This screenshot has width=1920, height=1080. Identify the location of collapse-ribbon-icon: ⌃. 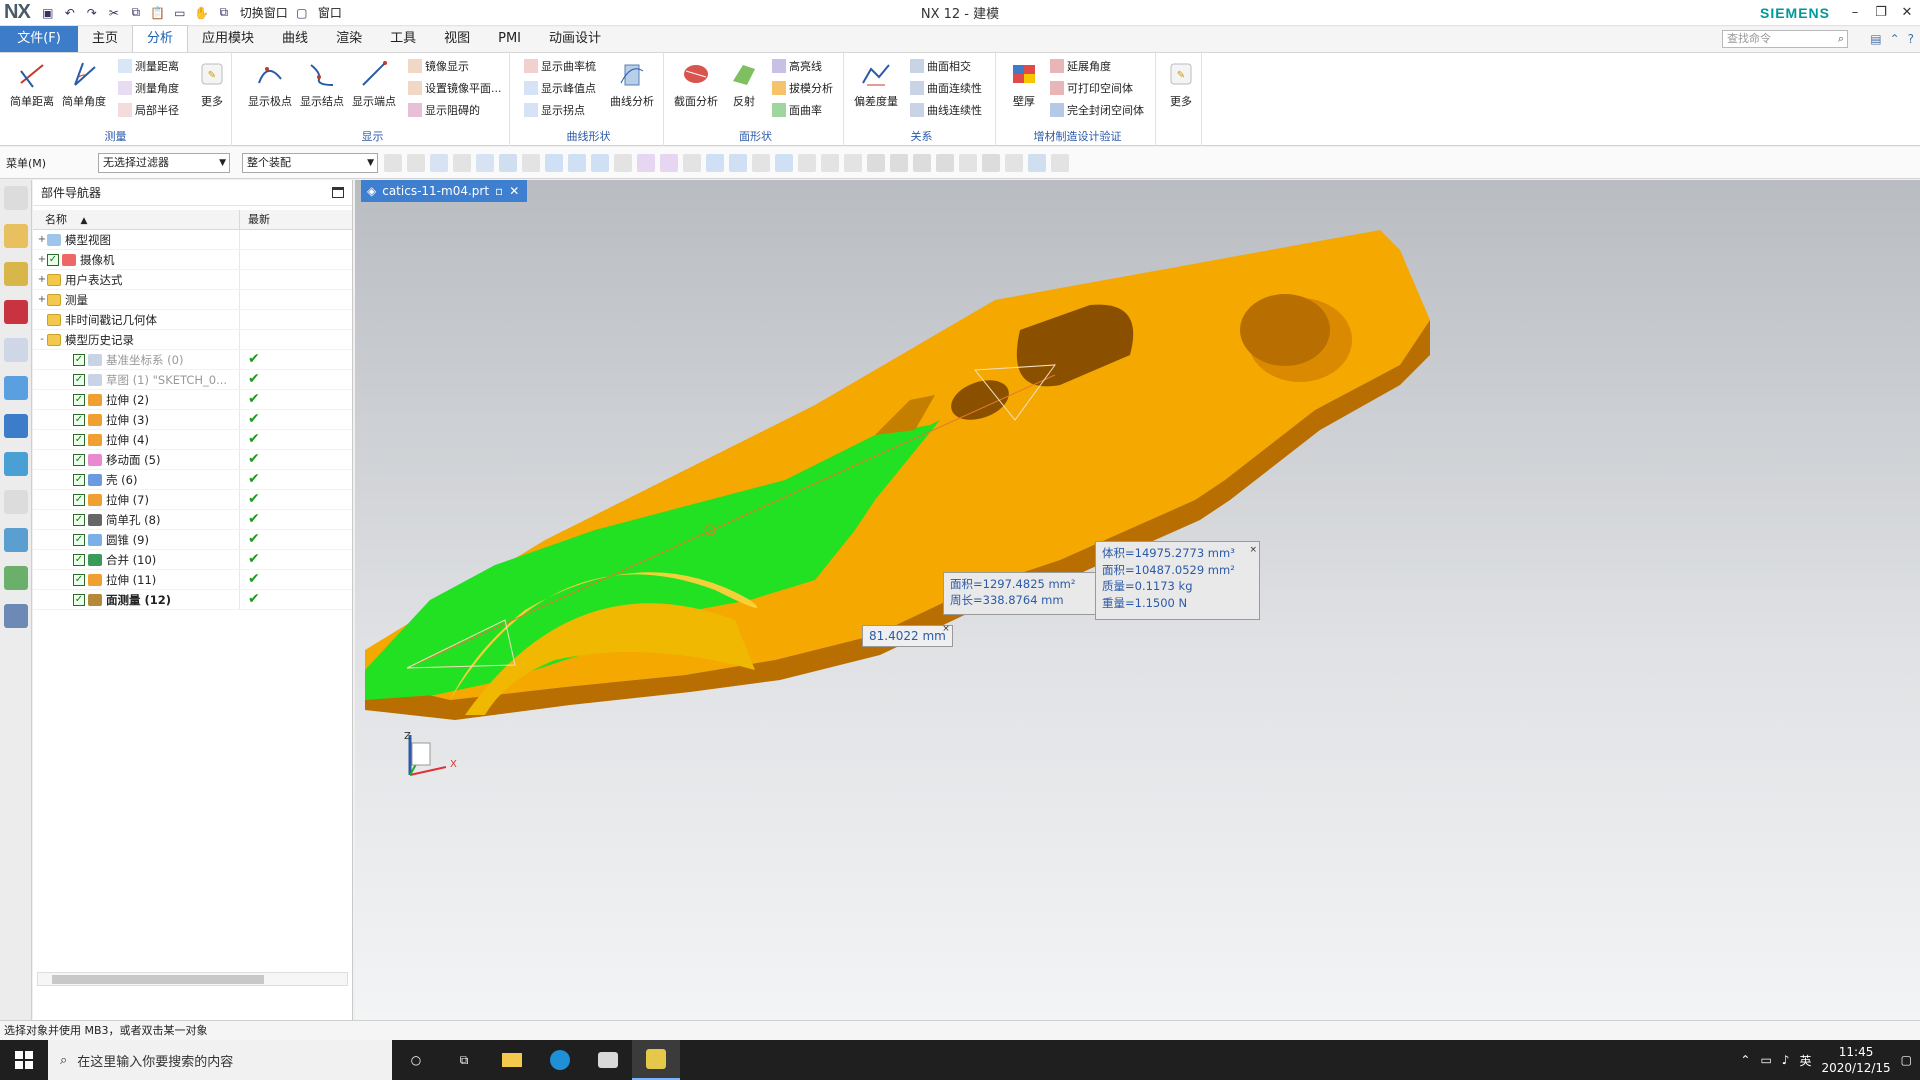
(1895, 39).